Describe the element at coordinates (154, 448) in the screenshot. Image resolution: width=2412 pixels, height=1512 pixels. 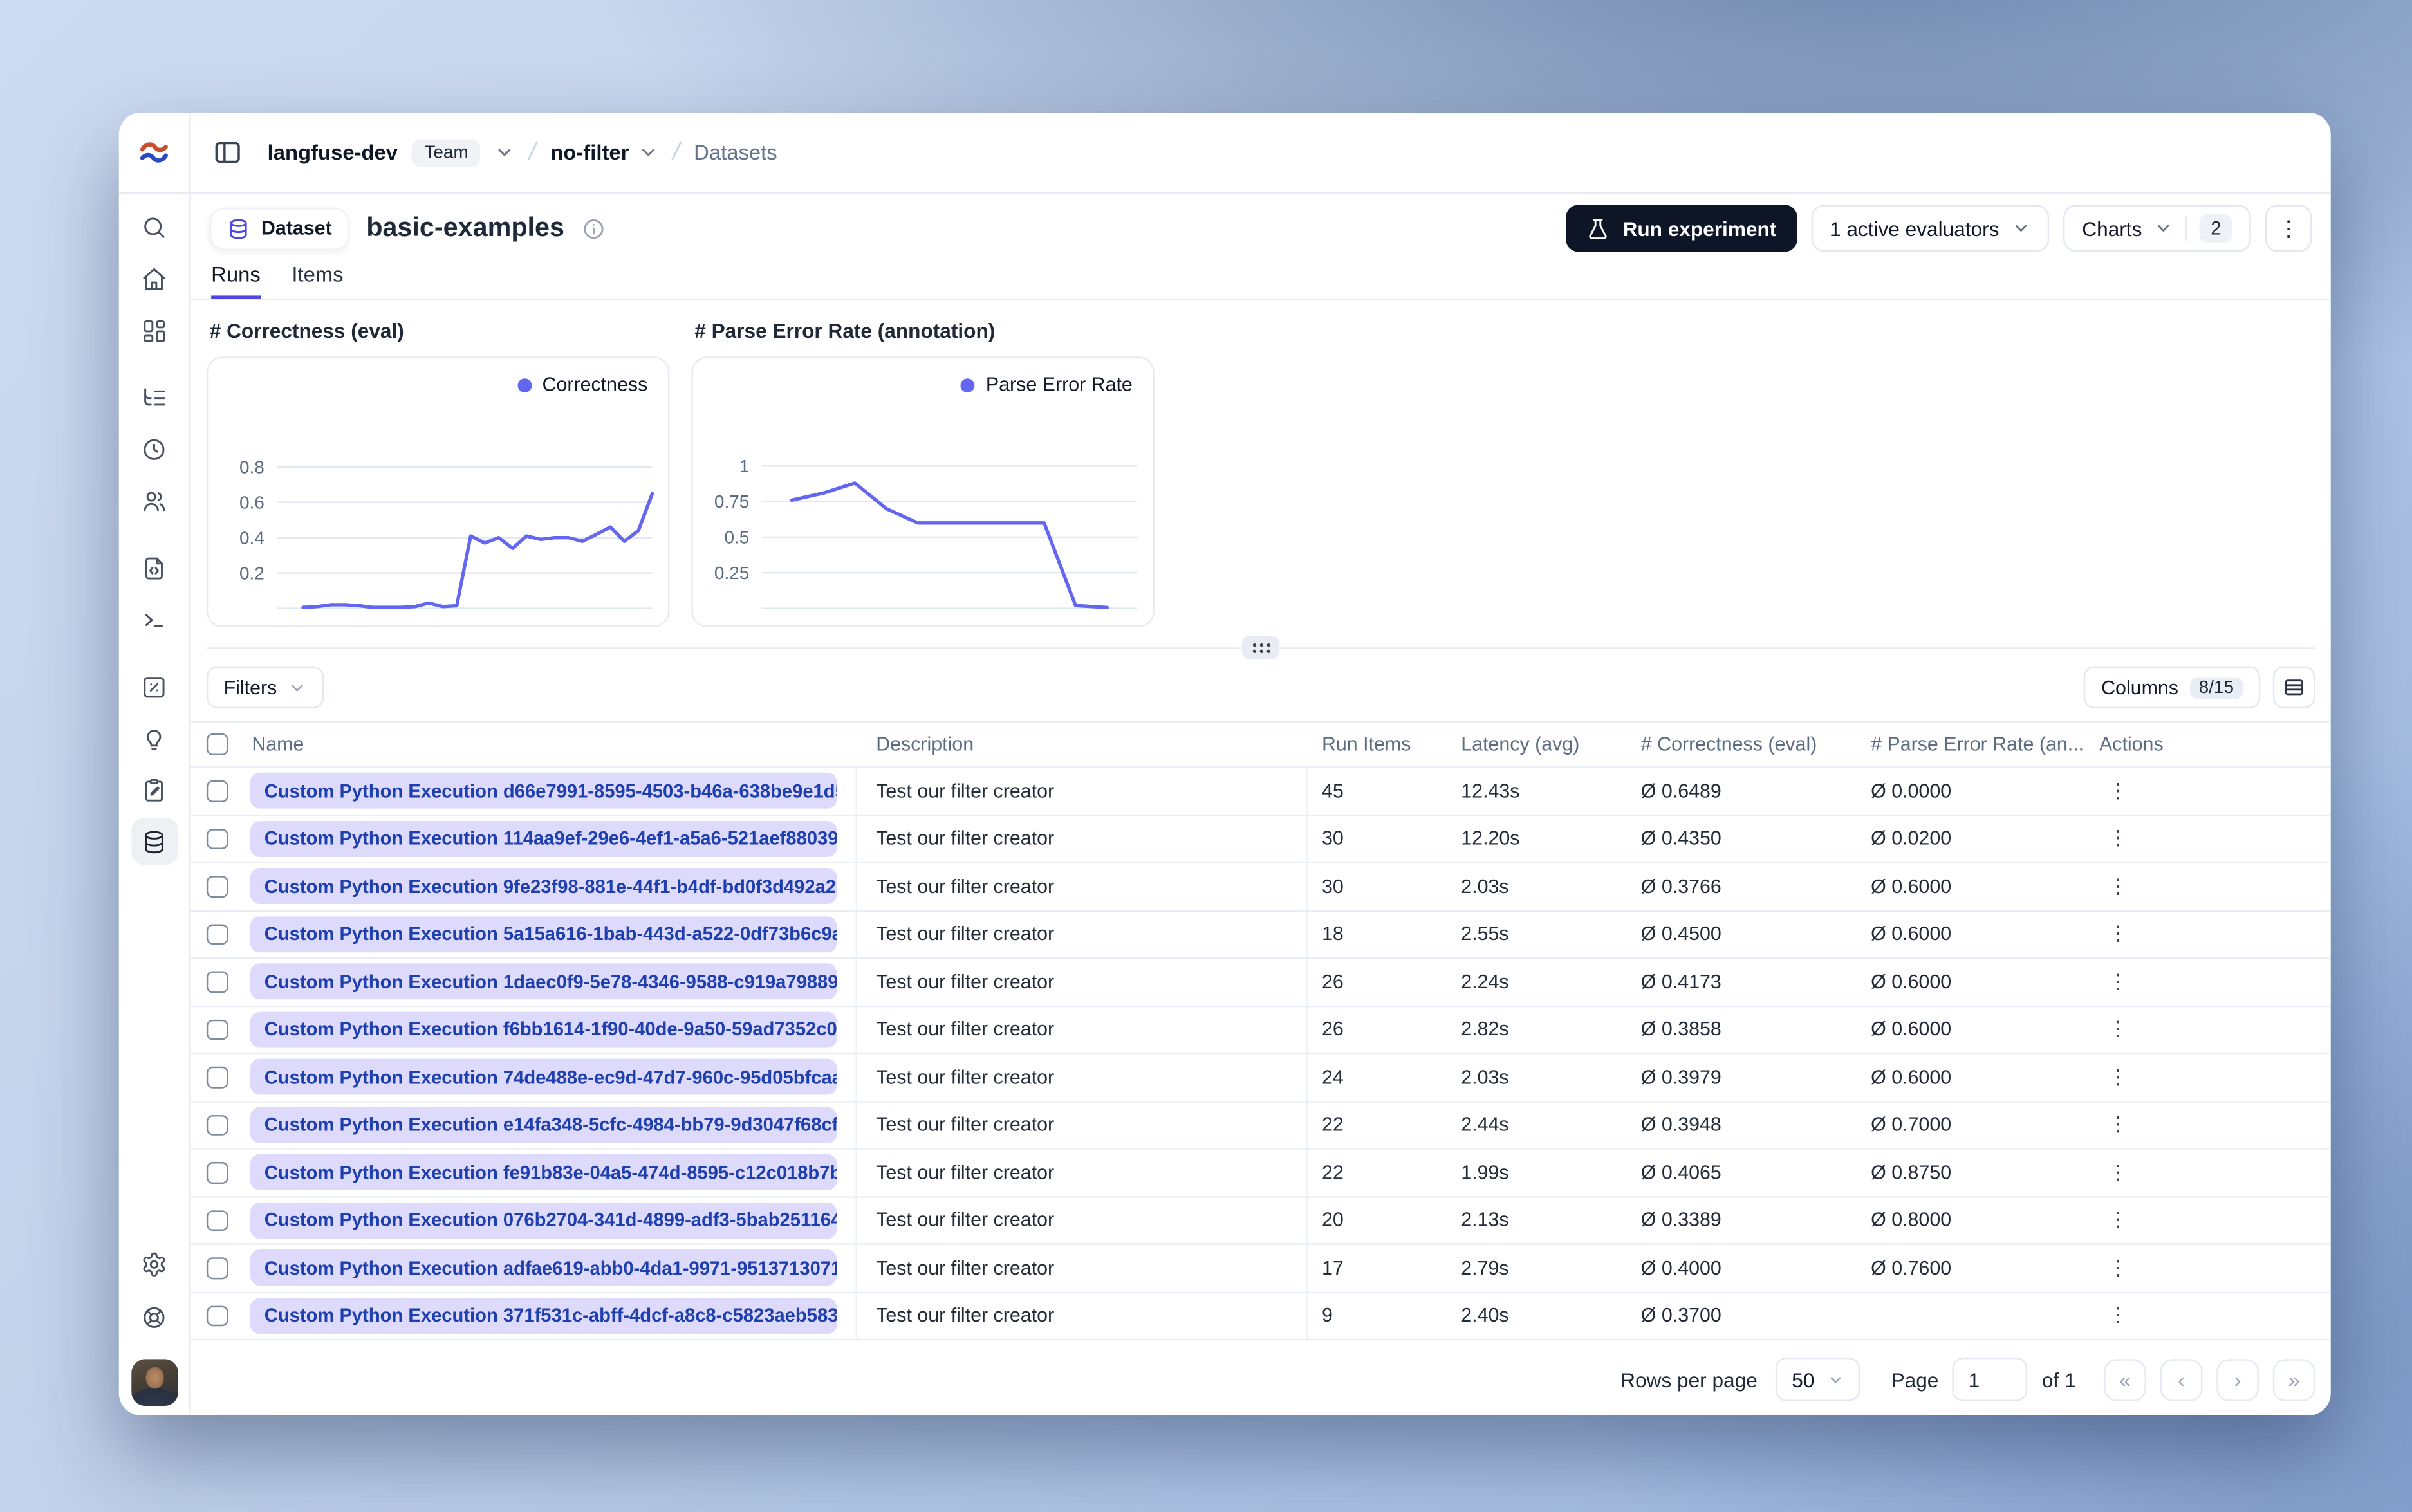
I see `sidebar-item-sessions` at that location.